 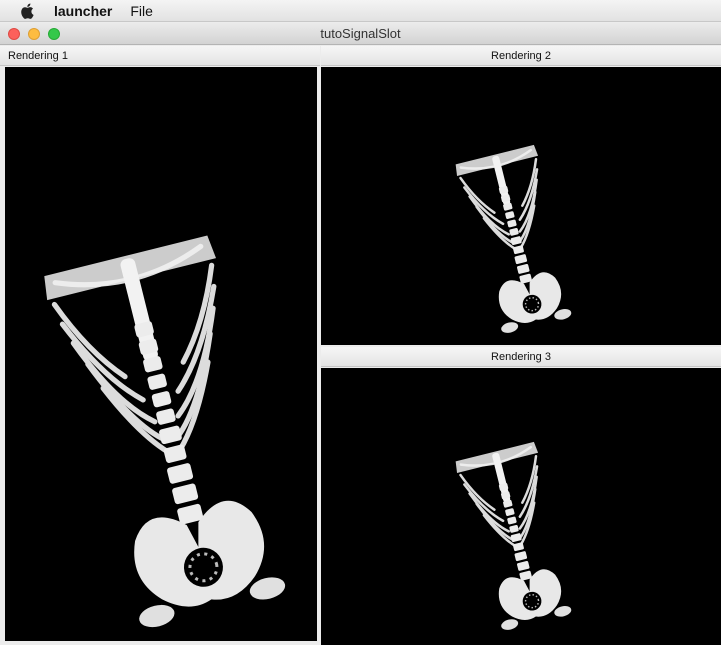 What do you see at coordinates (27, 11) in the screenshot?
I see `apple-logo-icon` at bounding box center [27, 11].